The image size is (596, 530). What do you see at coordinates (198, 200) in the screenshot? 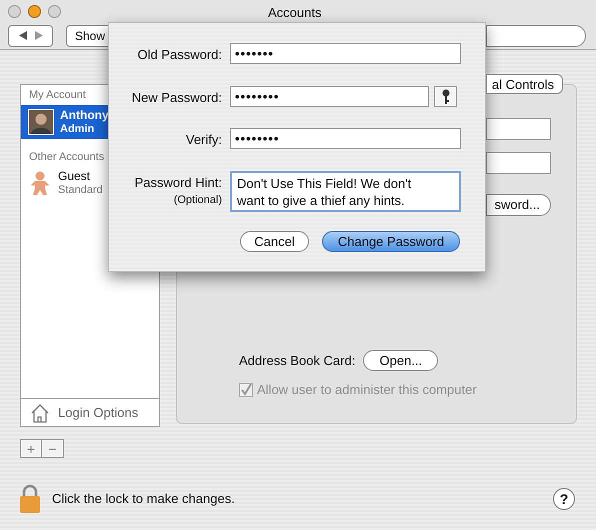
I see `field-sublabel: (Optional)` at bounding box center [198, 200].